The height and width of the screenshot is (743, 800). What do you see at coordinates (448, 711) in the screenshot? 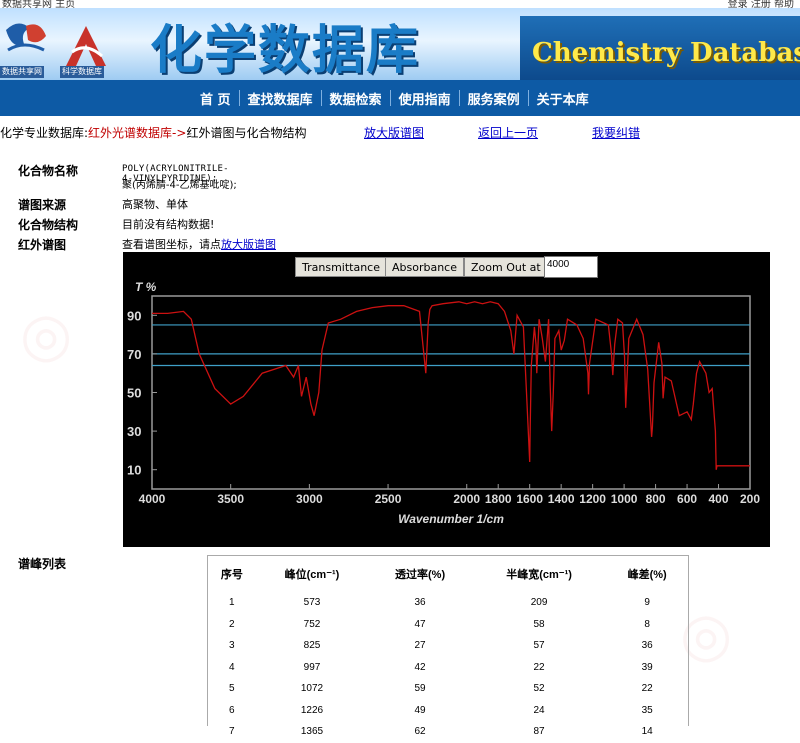
I see `table-row: 6 1226 49 24 35` at bounding box center [448, 711].